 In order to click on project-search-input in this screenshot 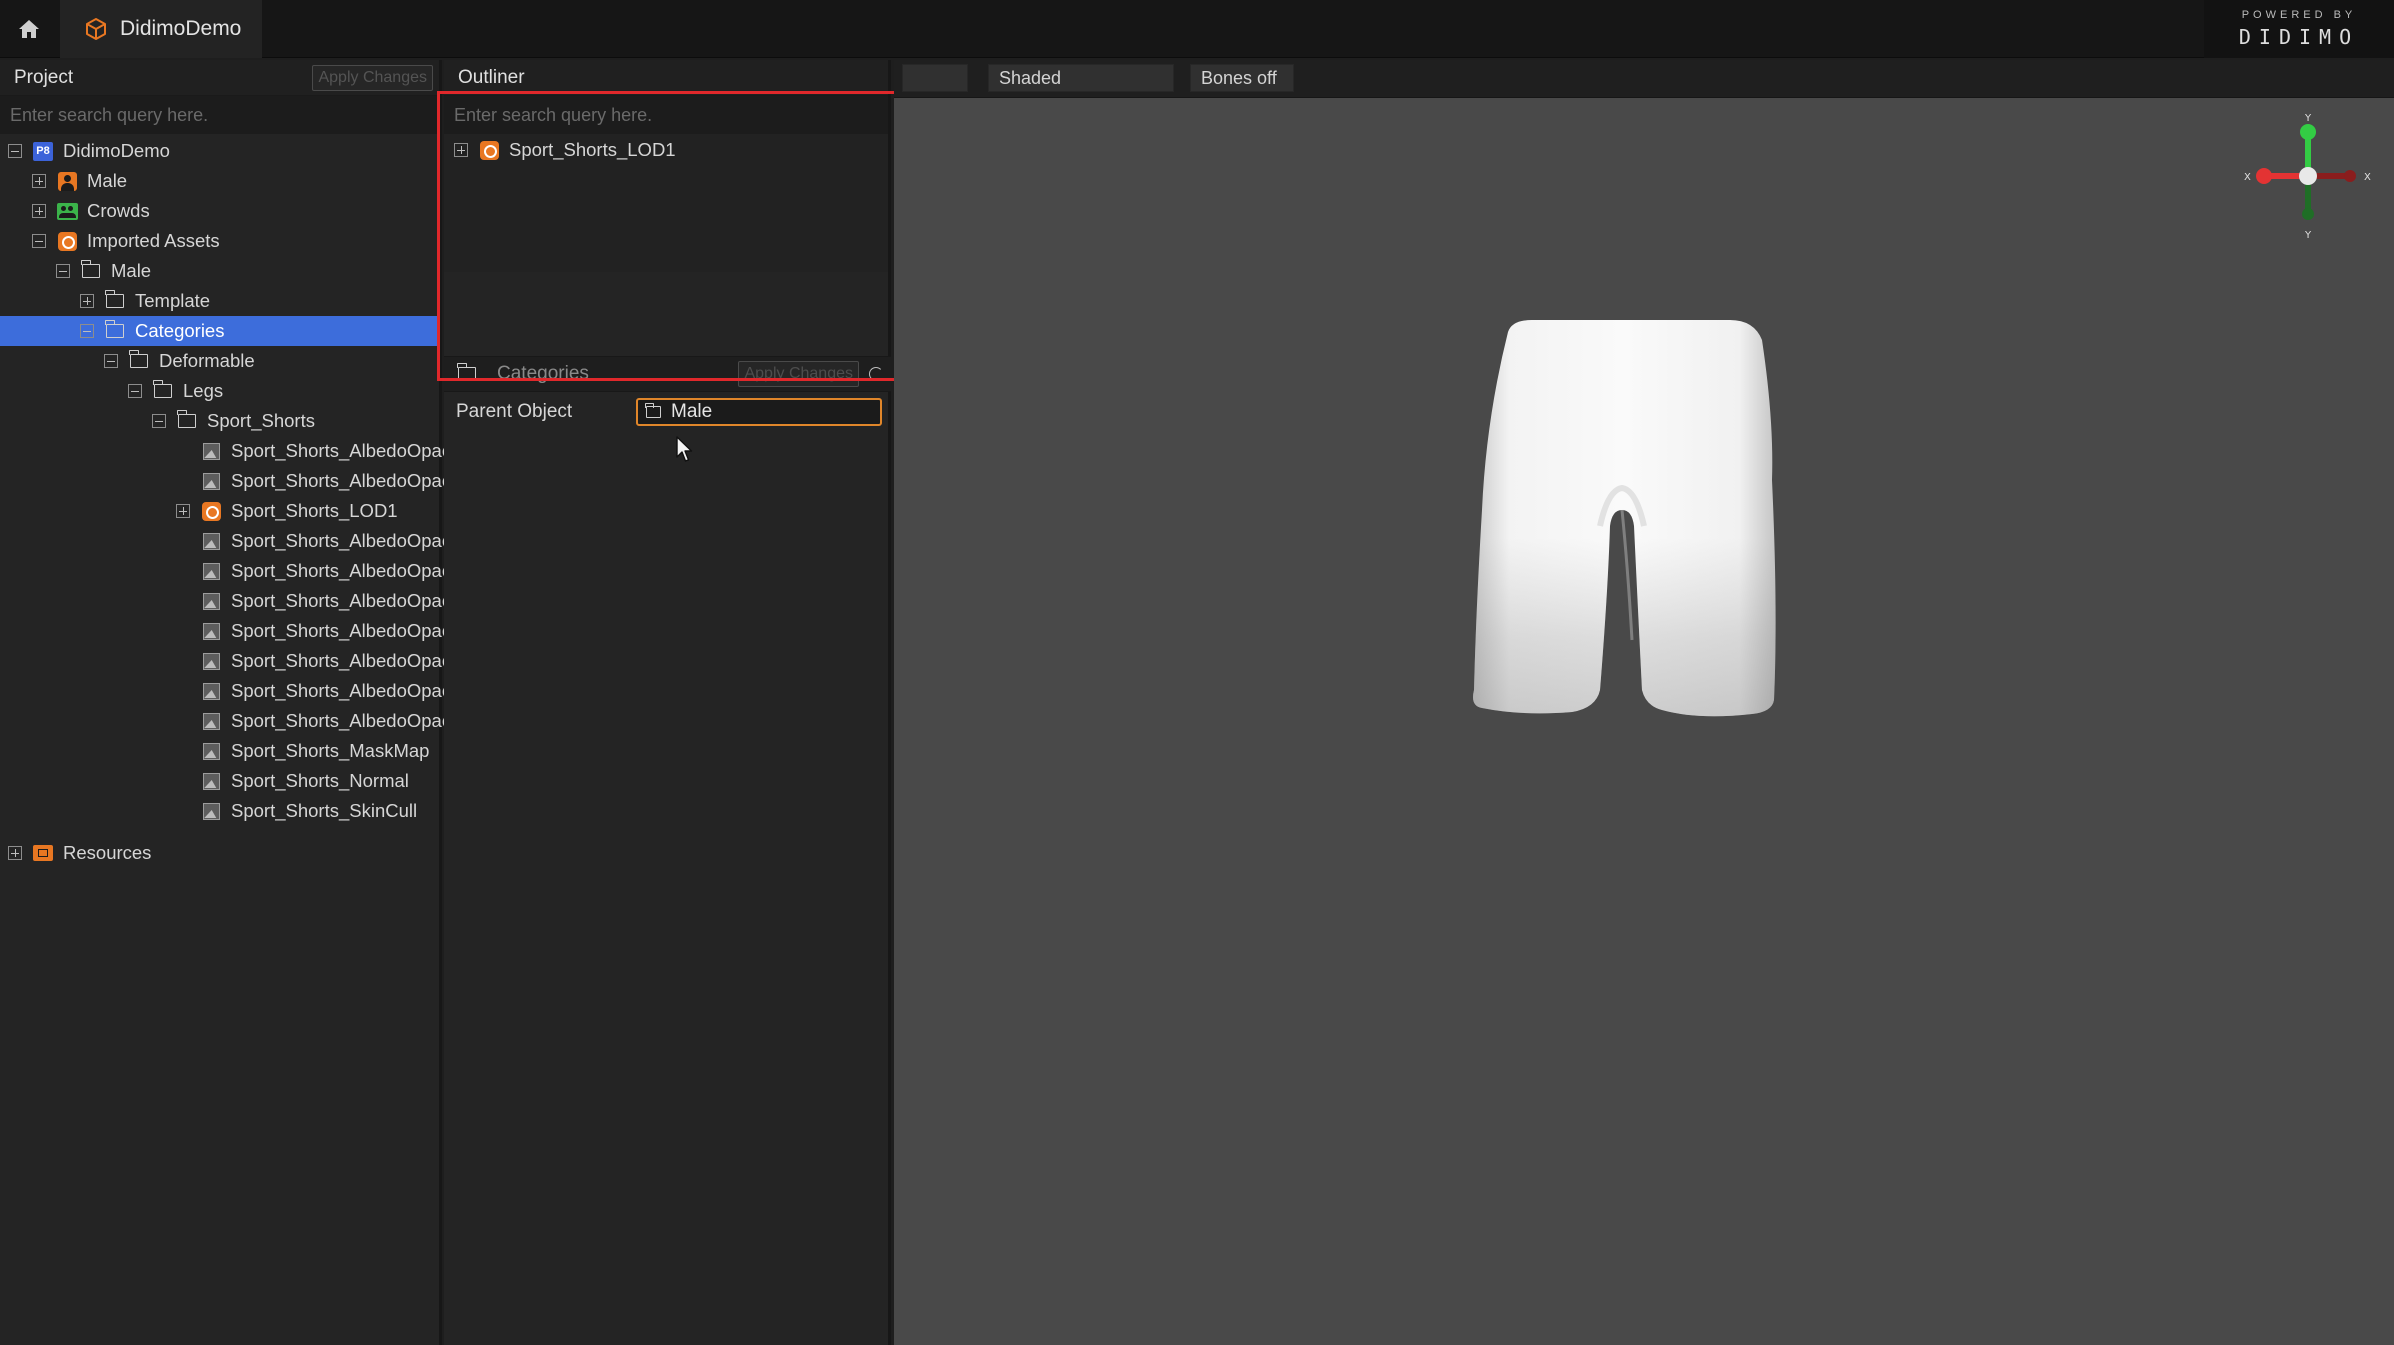, I will do `click(224, 115)`.